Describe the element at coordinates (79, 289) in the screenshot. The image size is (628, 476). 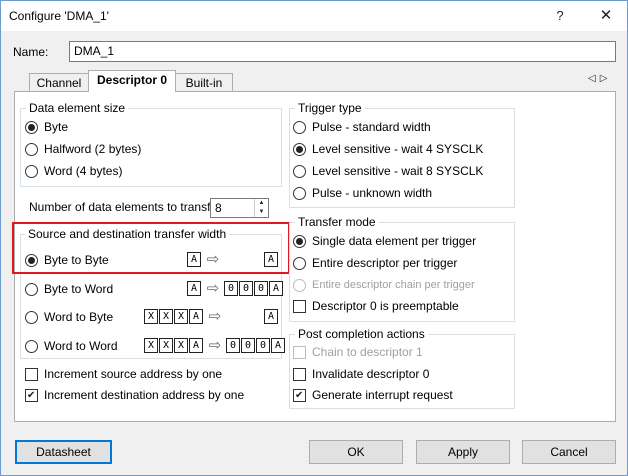
I see `radio-label: Byte to Word` at that location.